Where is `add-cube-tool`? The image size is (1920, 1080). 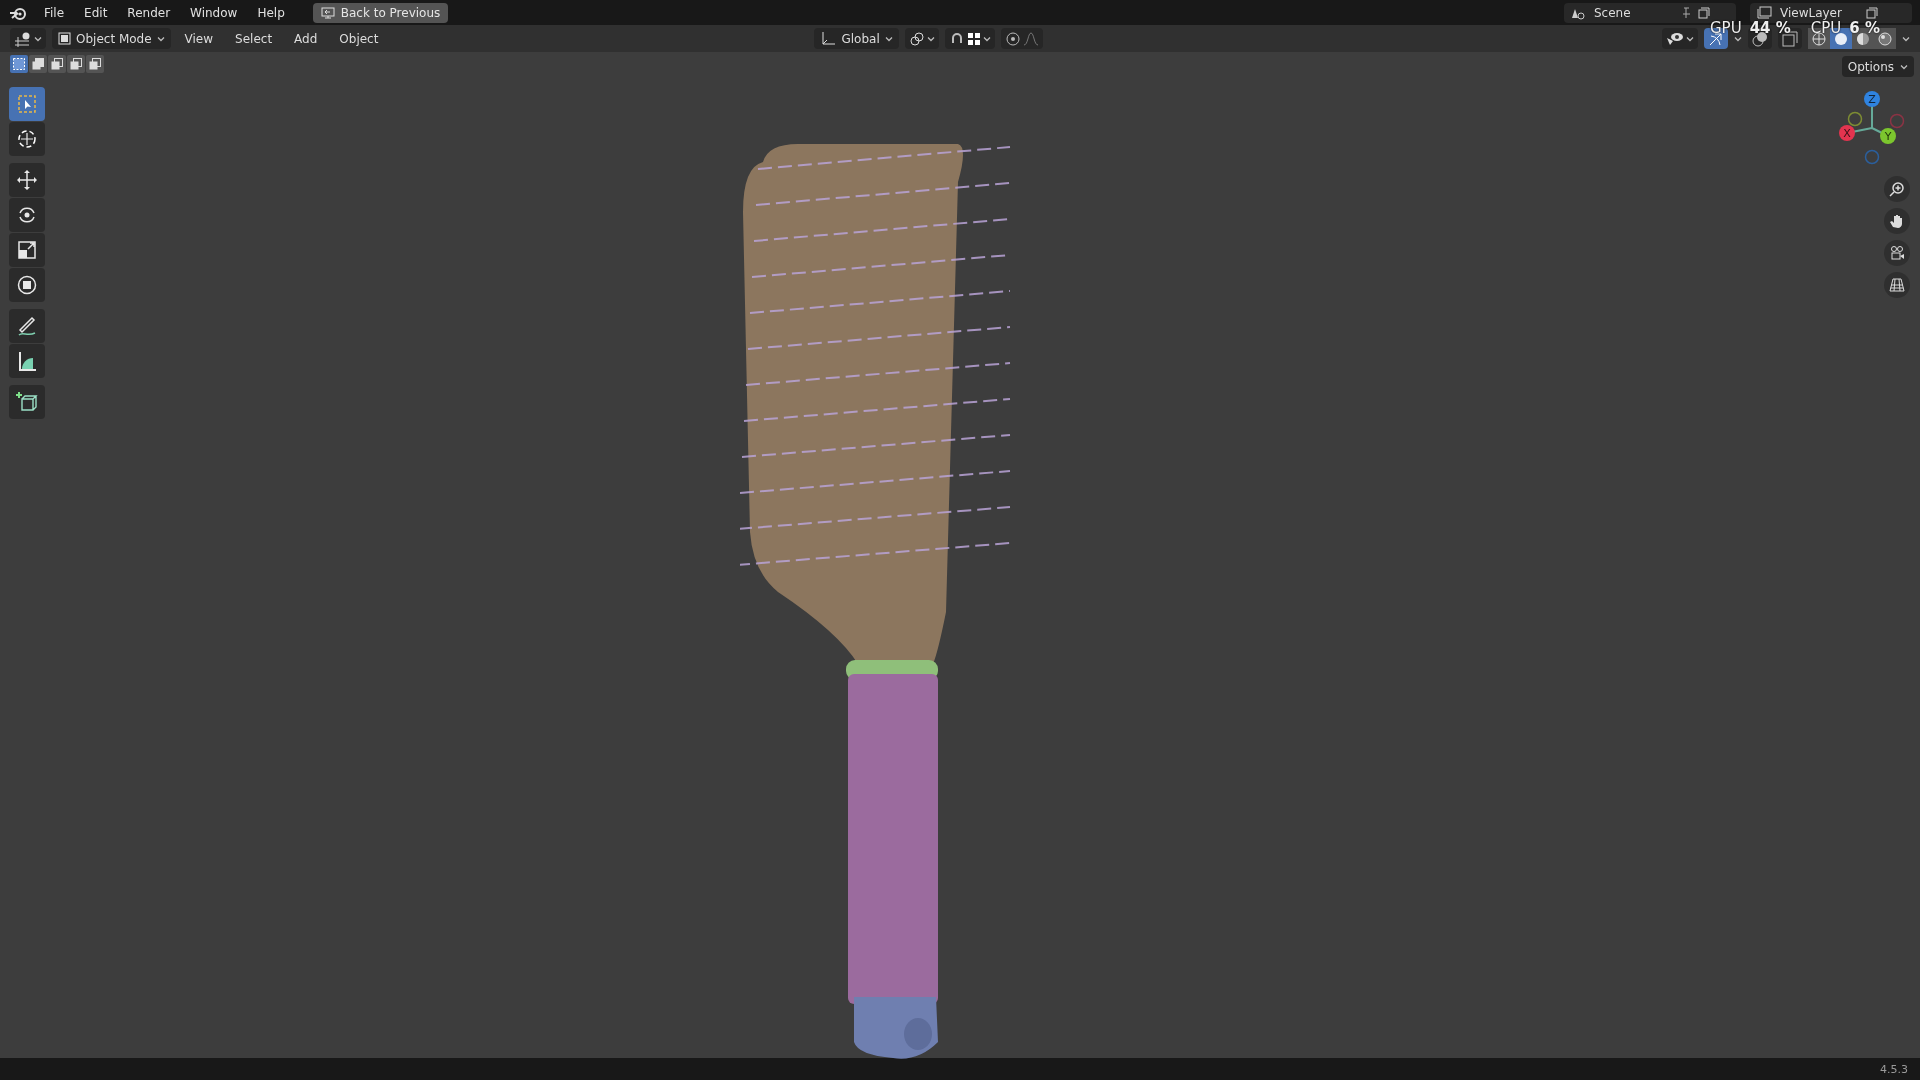 add-cube-tool is located at coordinates (27, 402).